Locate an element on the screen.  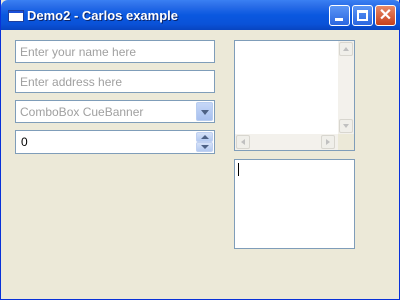
combobox: ComboBox CueBanner is located at coordinates (115, 111).